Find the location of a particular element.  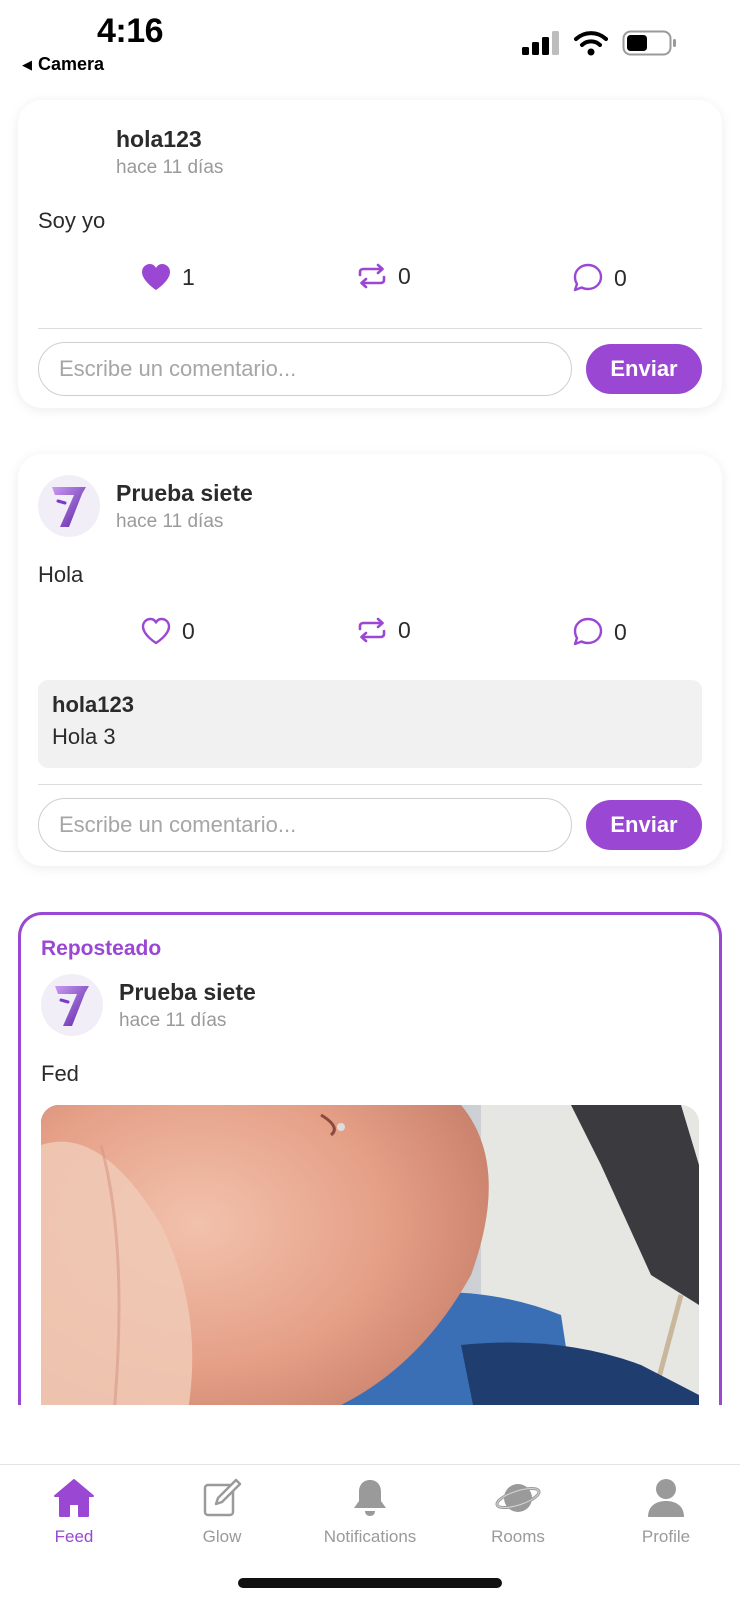

heart-filled-icon is located at coordinates (156, 277).